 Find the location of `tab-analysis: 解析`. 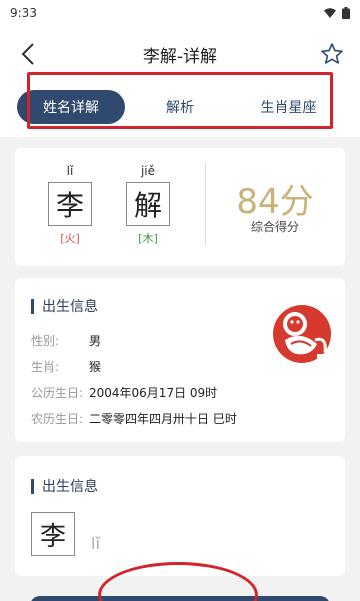

tab-analysis: 解析 is located at coordinates (180, 107).